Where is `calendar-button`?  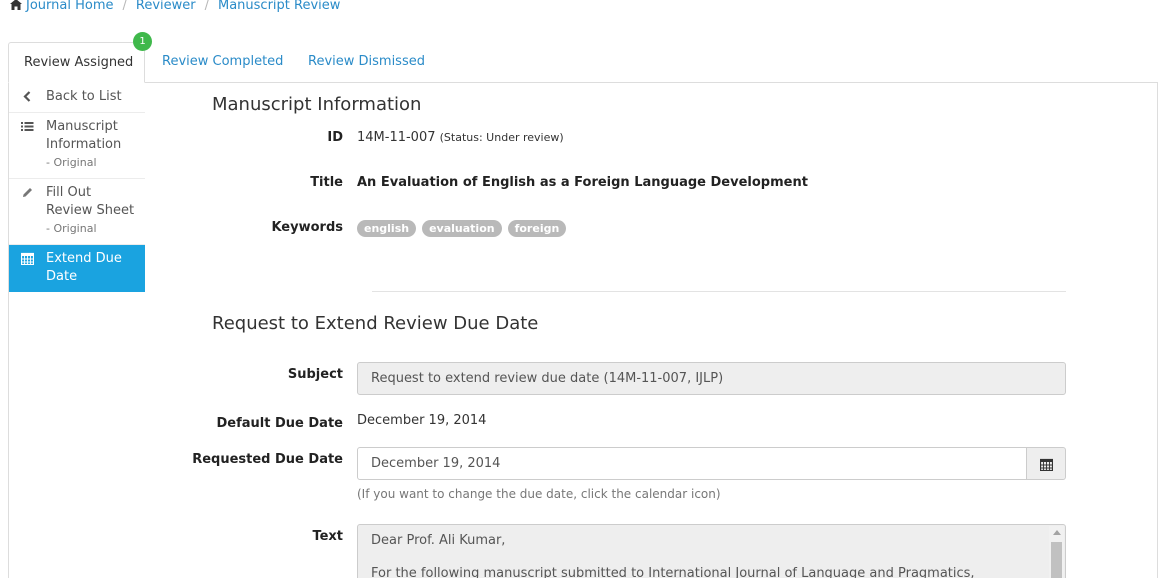 calendar-button is located at coordinates (1046, 463).